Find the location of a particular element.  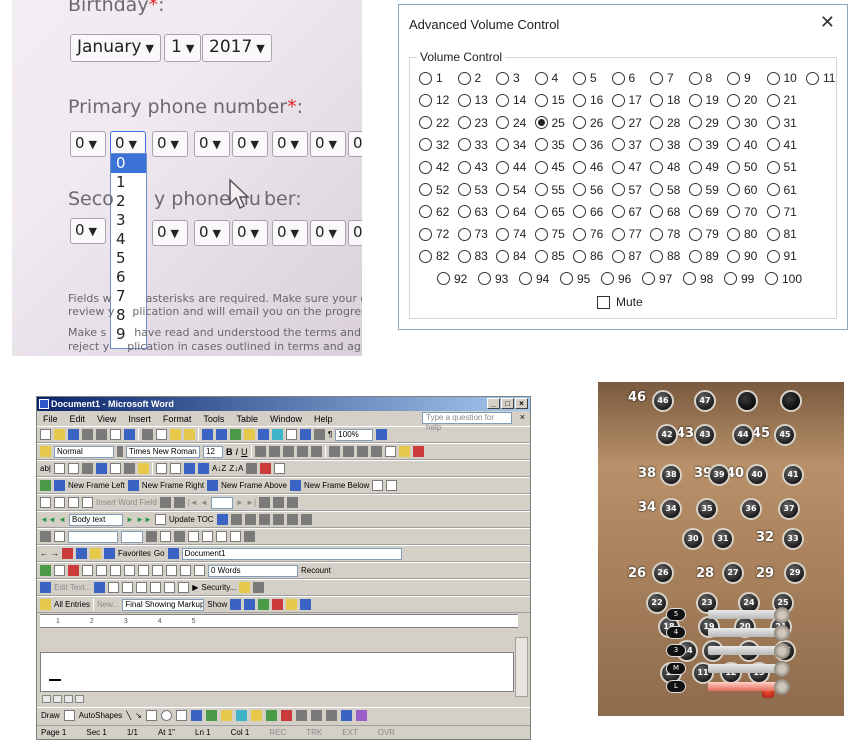

volume-radio-option: 66 is located at coordinates (592, 212).